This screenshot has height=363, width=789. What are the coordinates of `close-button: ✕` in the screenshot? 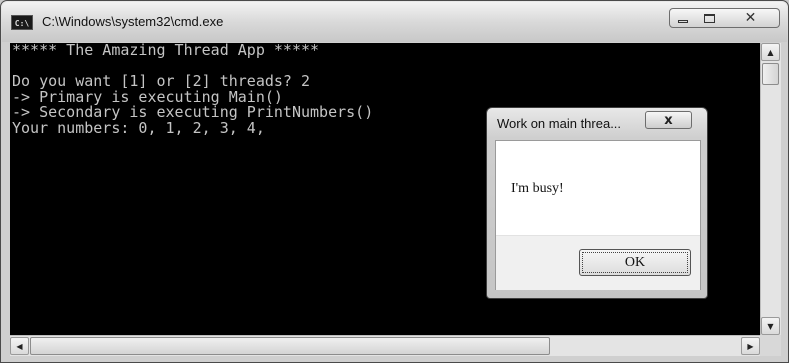 It's located at (751, 18).